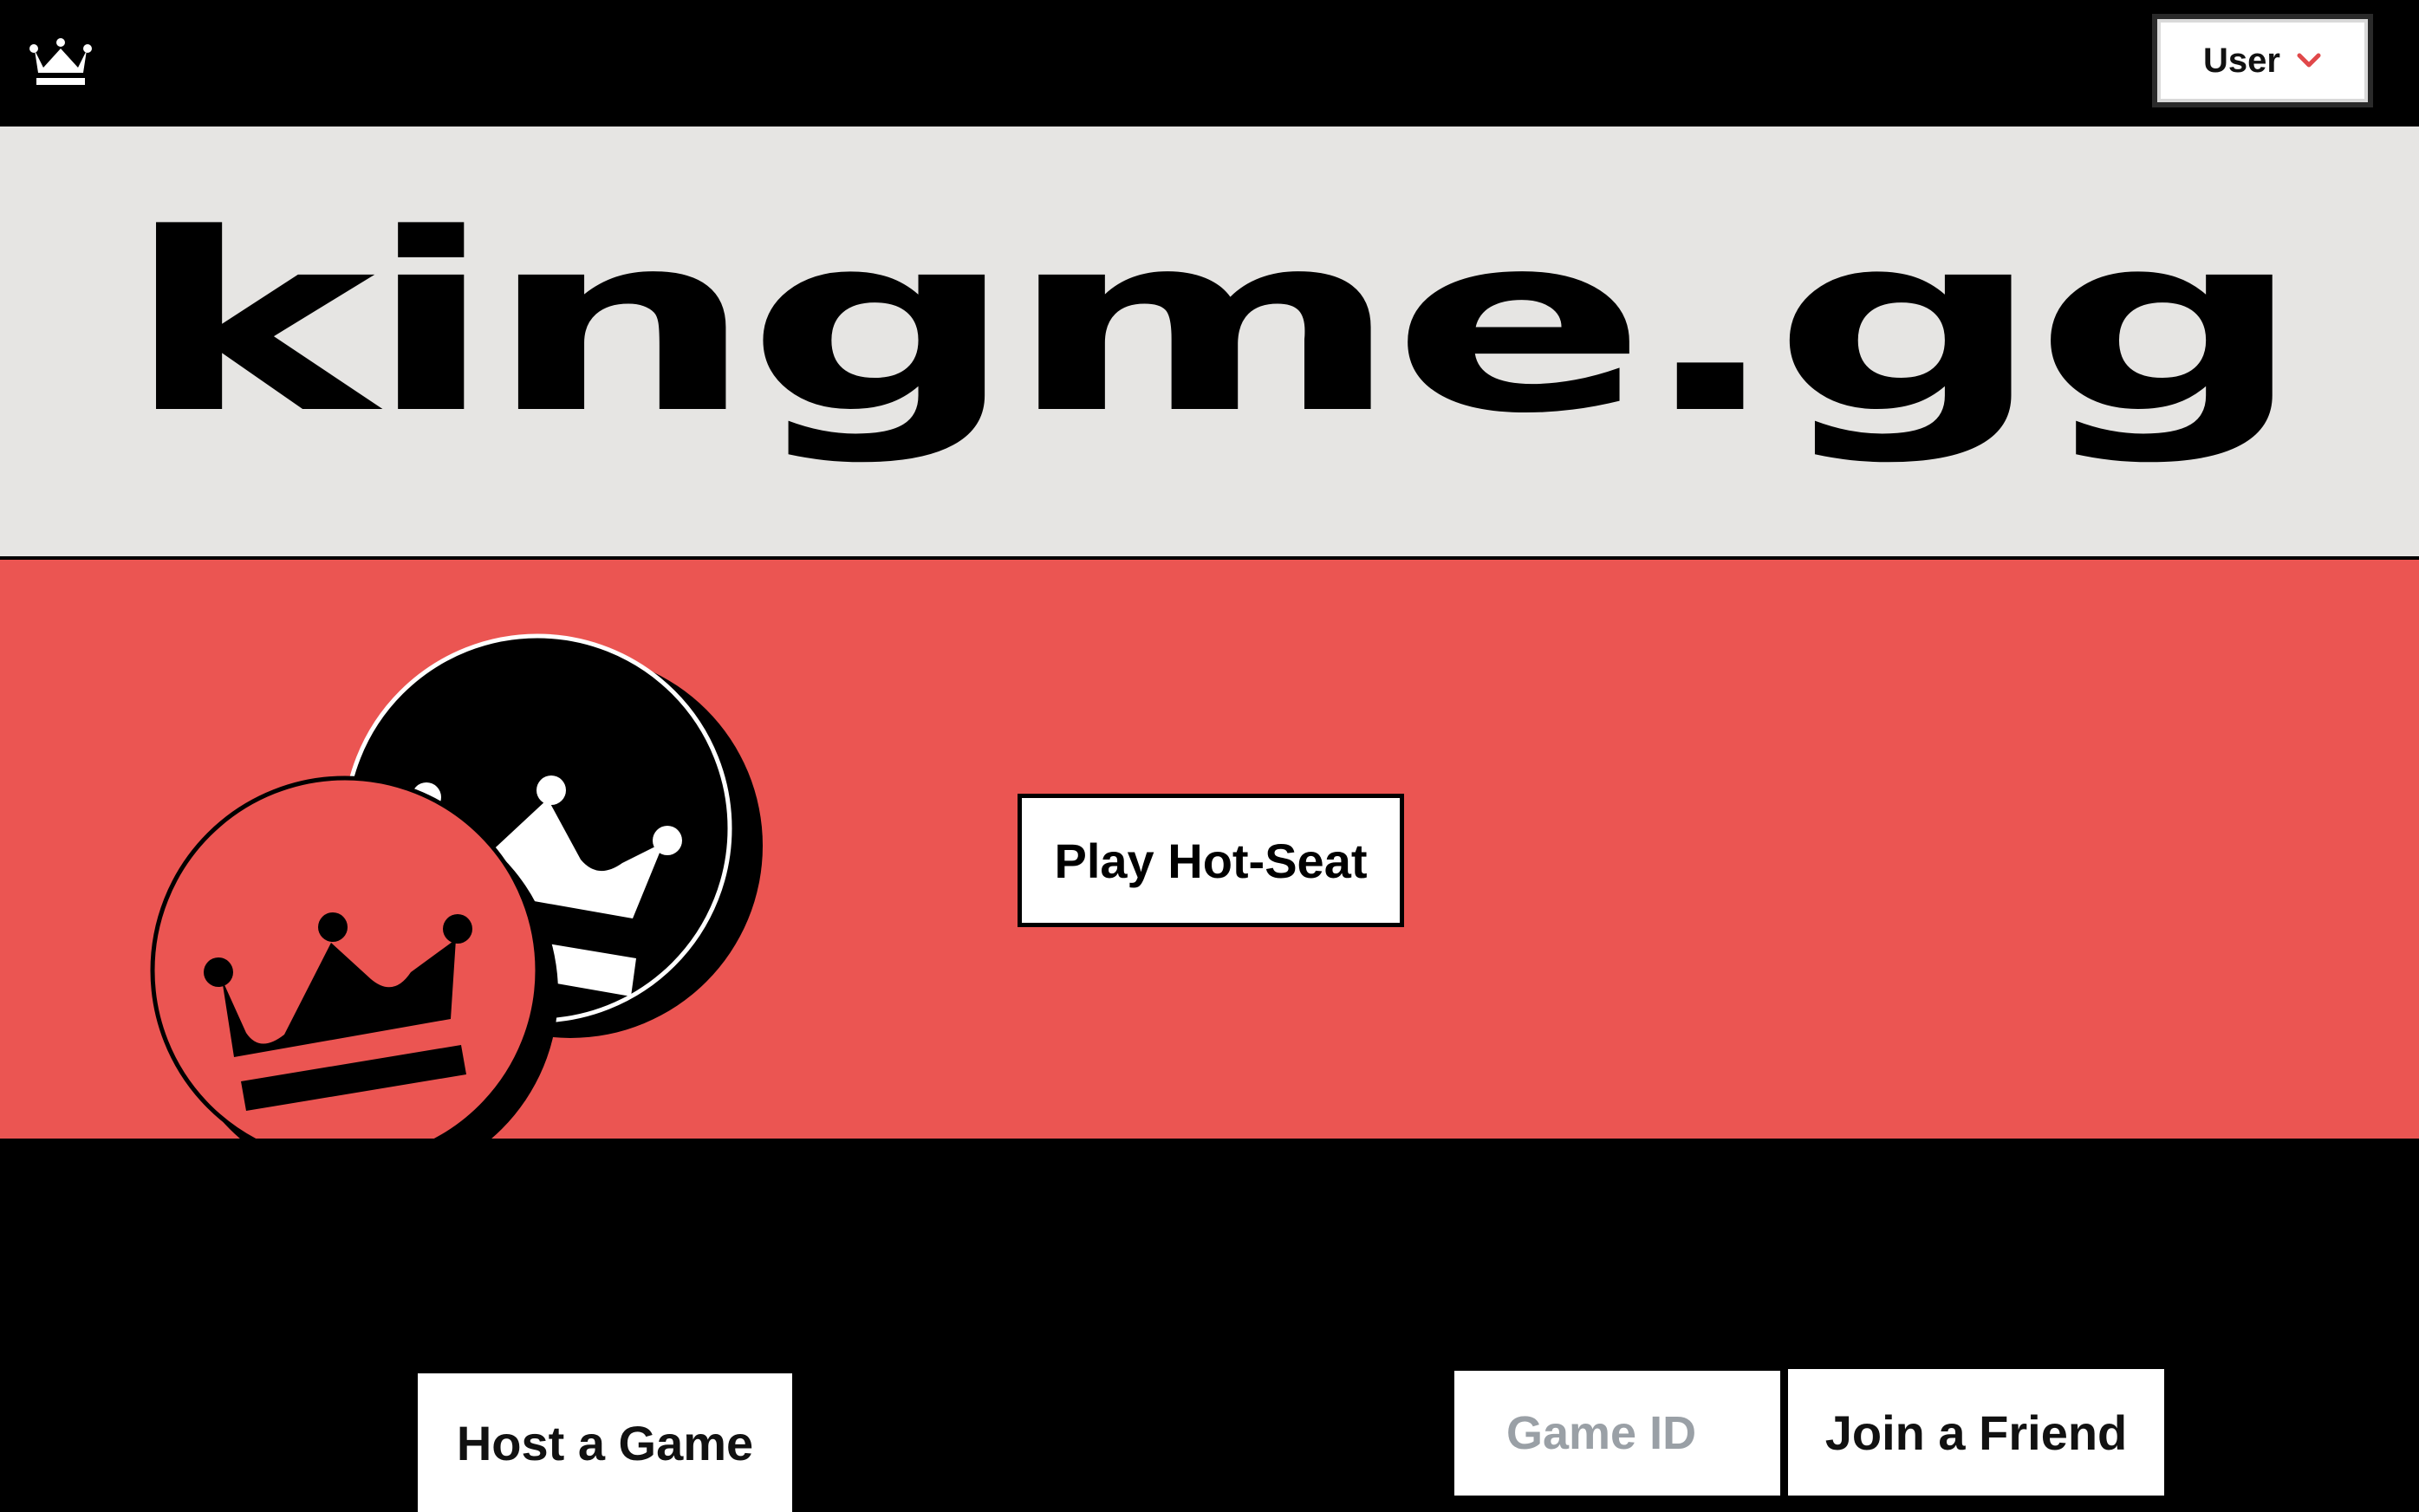  I want to click on join-friend-button: Join a Friend, so click(1976, 1432).